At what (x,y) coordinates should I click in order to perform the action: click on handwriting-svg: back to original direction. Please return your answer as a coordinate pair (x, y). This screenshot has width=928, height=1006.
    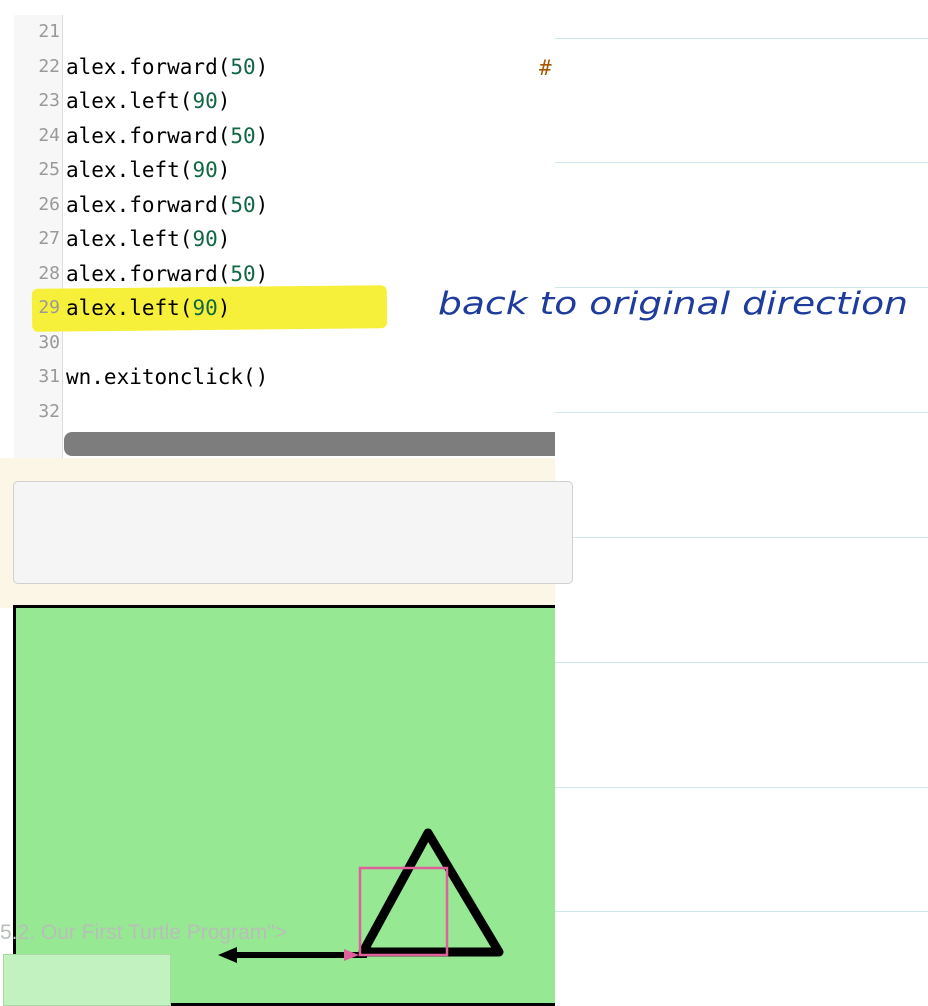
    Looking at the image, I should click on (673, 304).